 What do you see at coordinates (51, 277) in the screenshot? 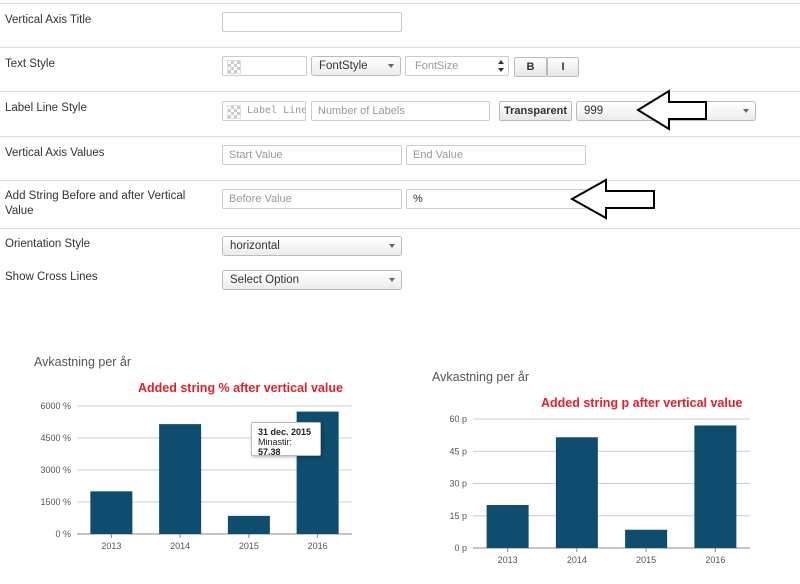
I see `row-label: Show Cross Lines` at bounding box center [51, 277].